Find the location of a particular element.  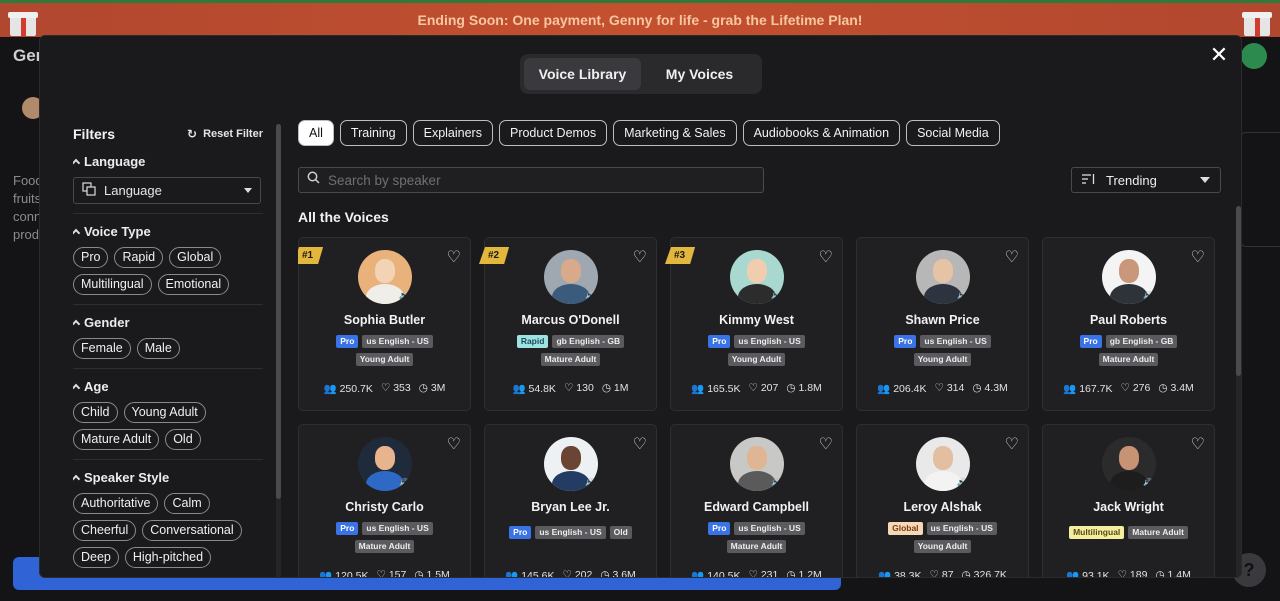

reset-filter-button: ↻ Reset Filter is located at coordinates (225, 134).